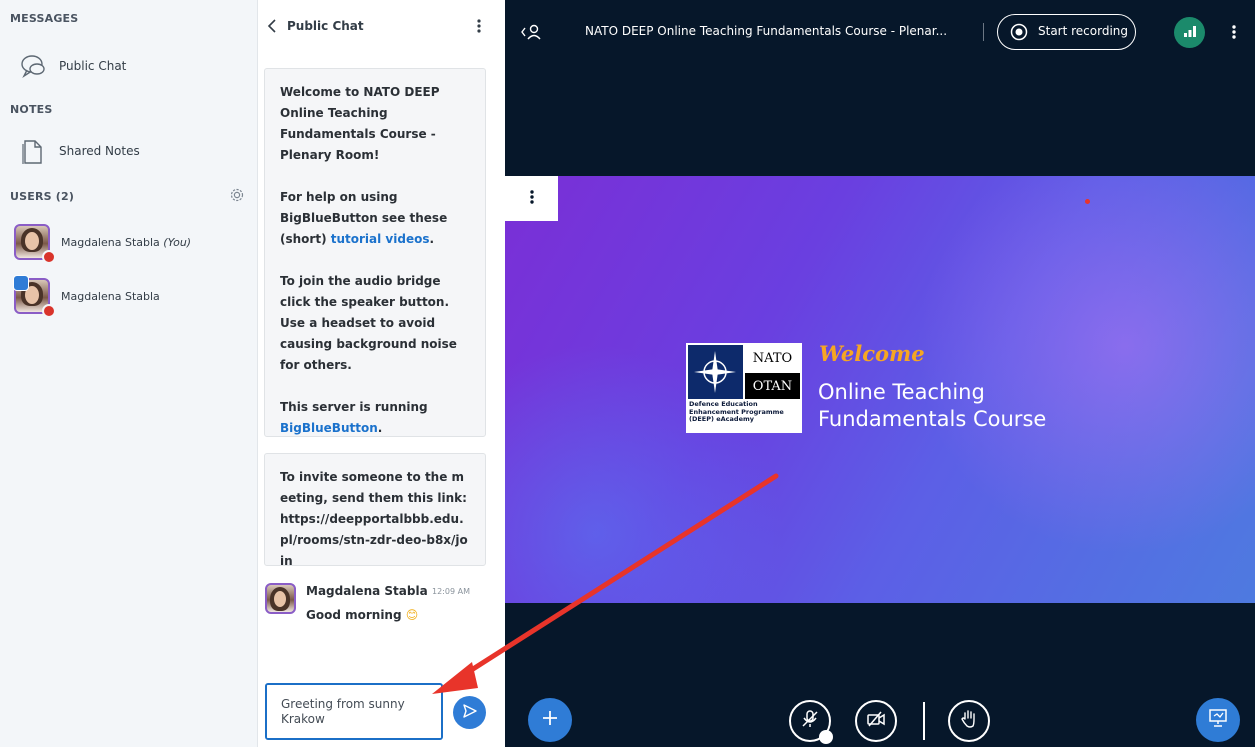 This screenshot has height=747, width=1255. I want to click on presentation-icon, so click(1218, 720).